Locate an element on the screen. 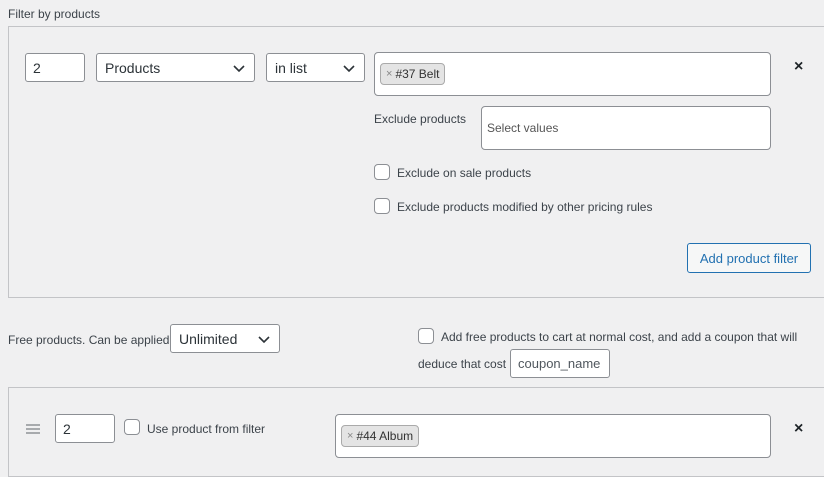 This screenshot has width=824, height=477. quantity-value: 2 is located at coordinates (37, 67).